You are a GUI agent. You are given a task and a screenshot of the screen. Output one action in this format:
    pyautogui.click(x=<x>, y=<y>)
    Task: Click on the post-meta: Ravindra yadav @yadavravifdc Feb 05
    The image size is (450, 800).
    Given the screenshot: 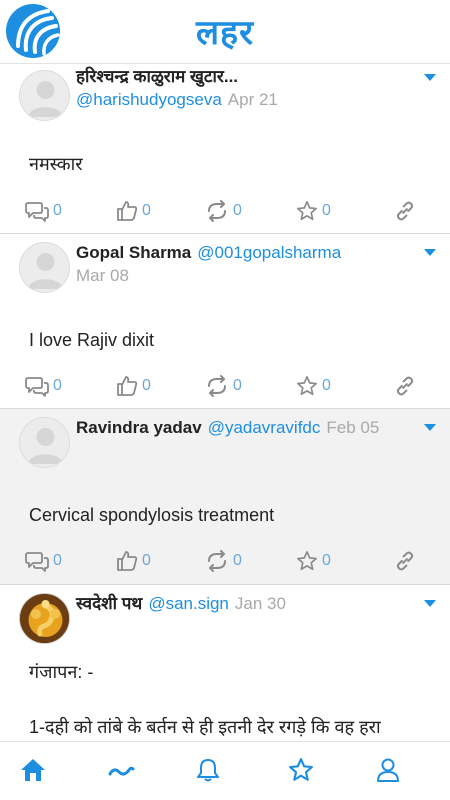 What is the action you would take?
    pyautogui.click(x=245, y=428)
    